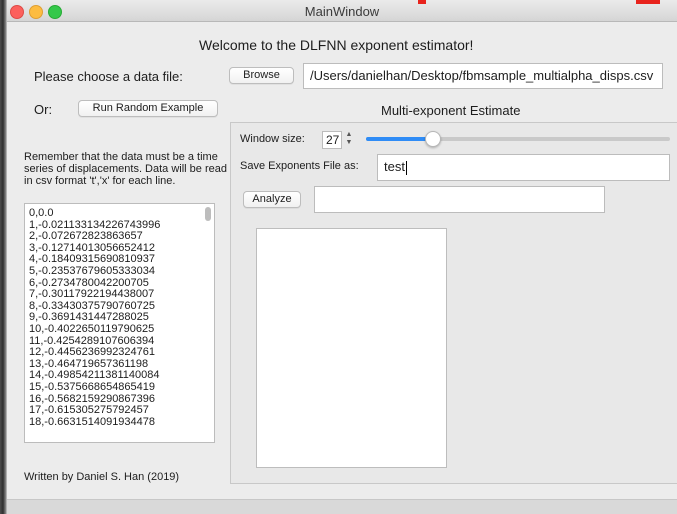 The width and height of the screenshot is (677, 514). Describe the element at coordinates (100, 181) in the screenshot. I see `note-line: in csv format 't','x' for each line.` at that location.